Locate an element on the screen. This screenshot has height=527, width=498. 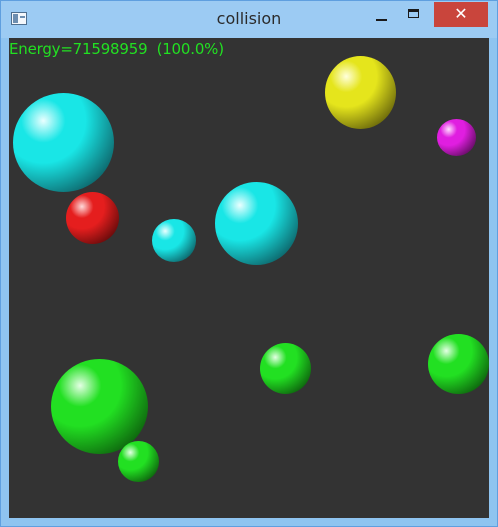
green-ball-center is located at coordinates (285, 368).